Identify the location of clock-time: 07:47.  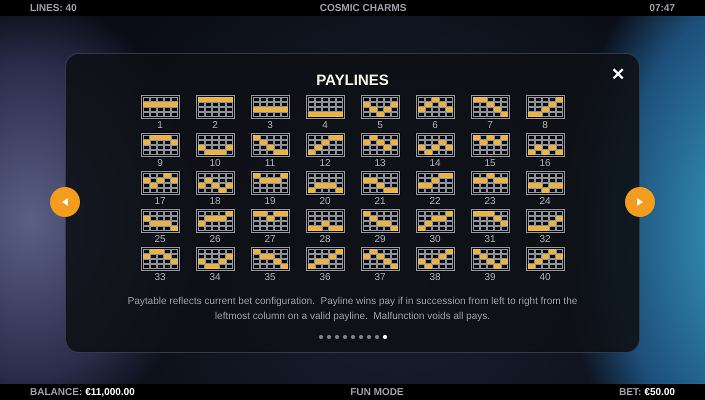
(662, 8).